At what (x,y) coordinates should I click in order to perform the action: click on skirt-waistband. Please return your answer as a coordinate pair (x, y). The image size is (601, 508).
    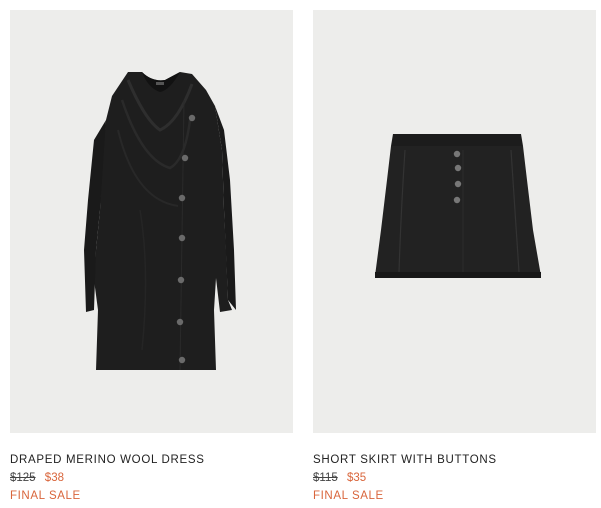
    Looking at the image, I should click on (457, 140).